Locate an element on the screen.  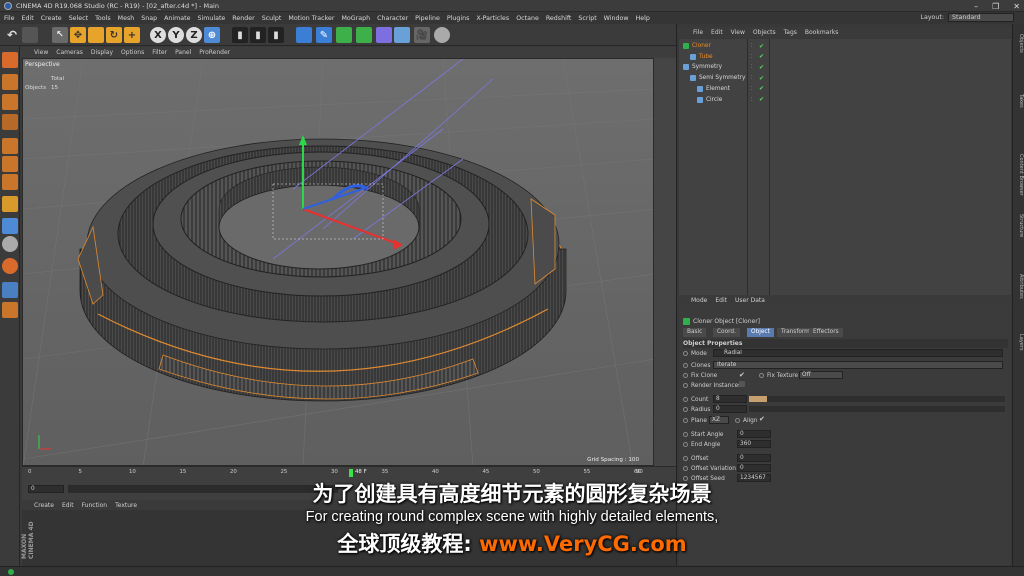
menu-item-edit: Edit is located at coordinates (28, 18).